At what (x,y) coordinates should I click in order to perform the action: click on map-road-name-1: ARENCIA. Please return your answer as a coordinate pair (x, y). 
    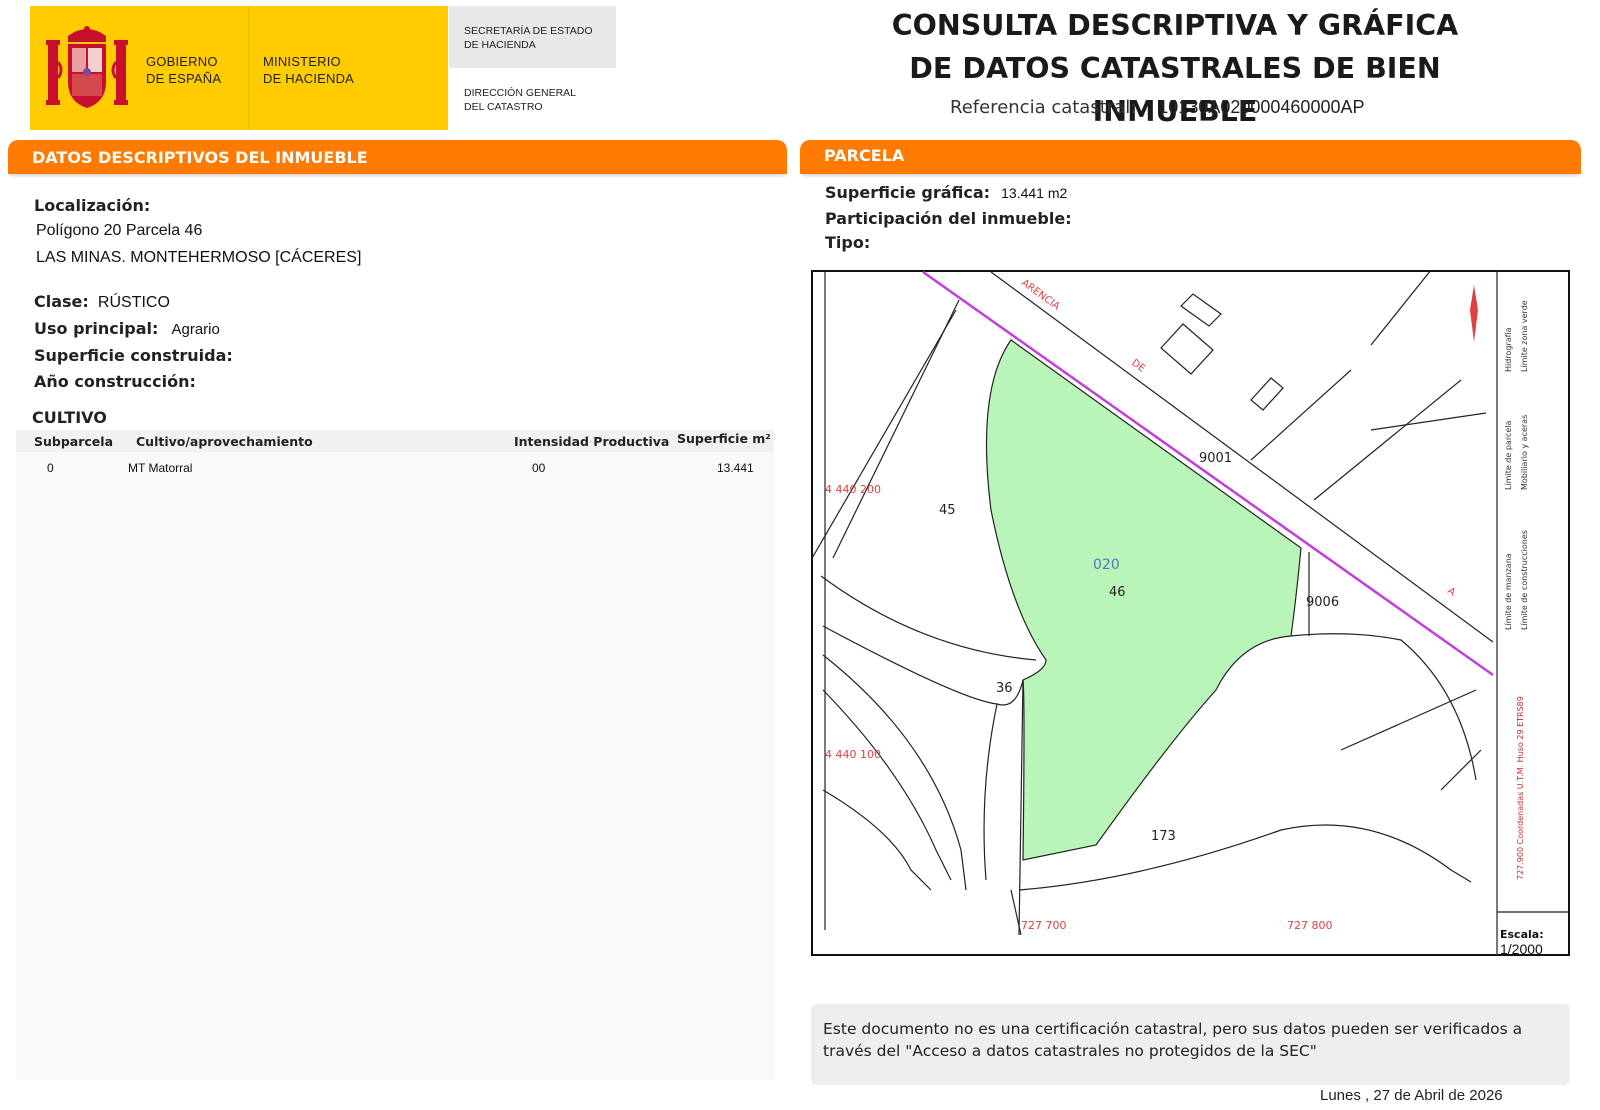
    Looking at the image, I should click on (1040, 295).